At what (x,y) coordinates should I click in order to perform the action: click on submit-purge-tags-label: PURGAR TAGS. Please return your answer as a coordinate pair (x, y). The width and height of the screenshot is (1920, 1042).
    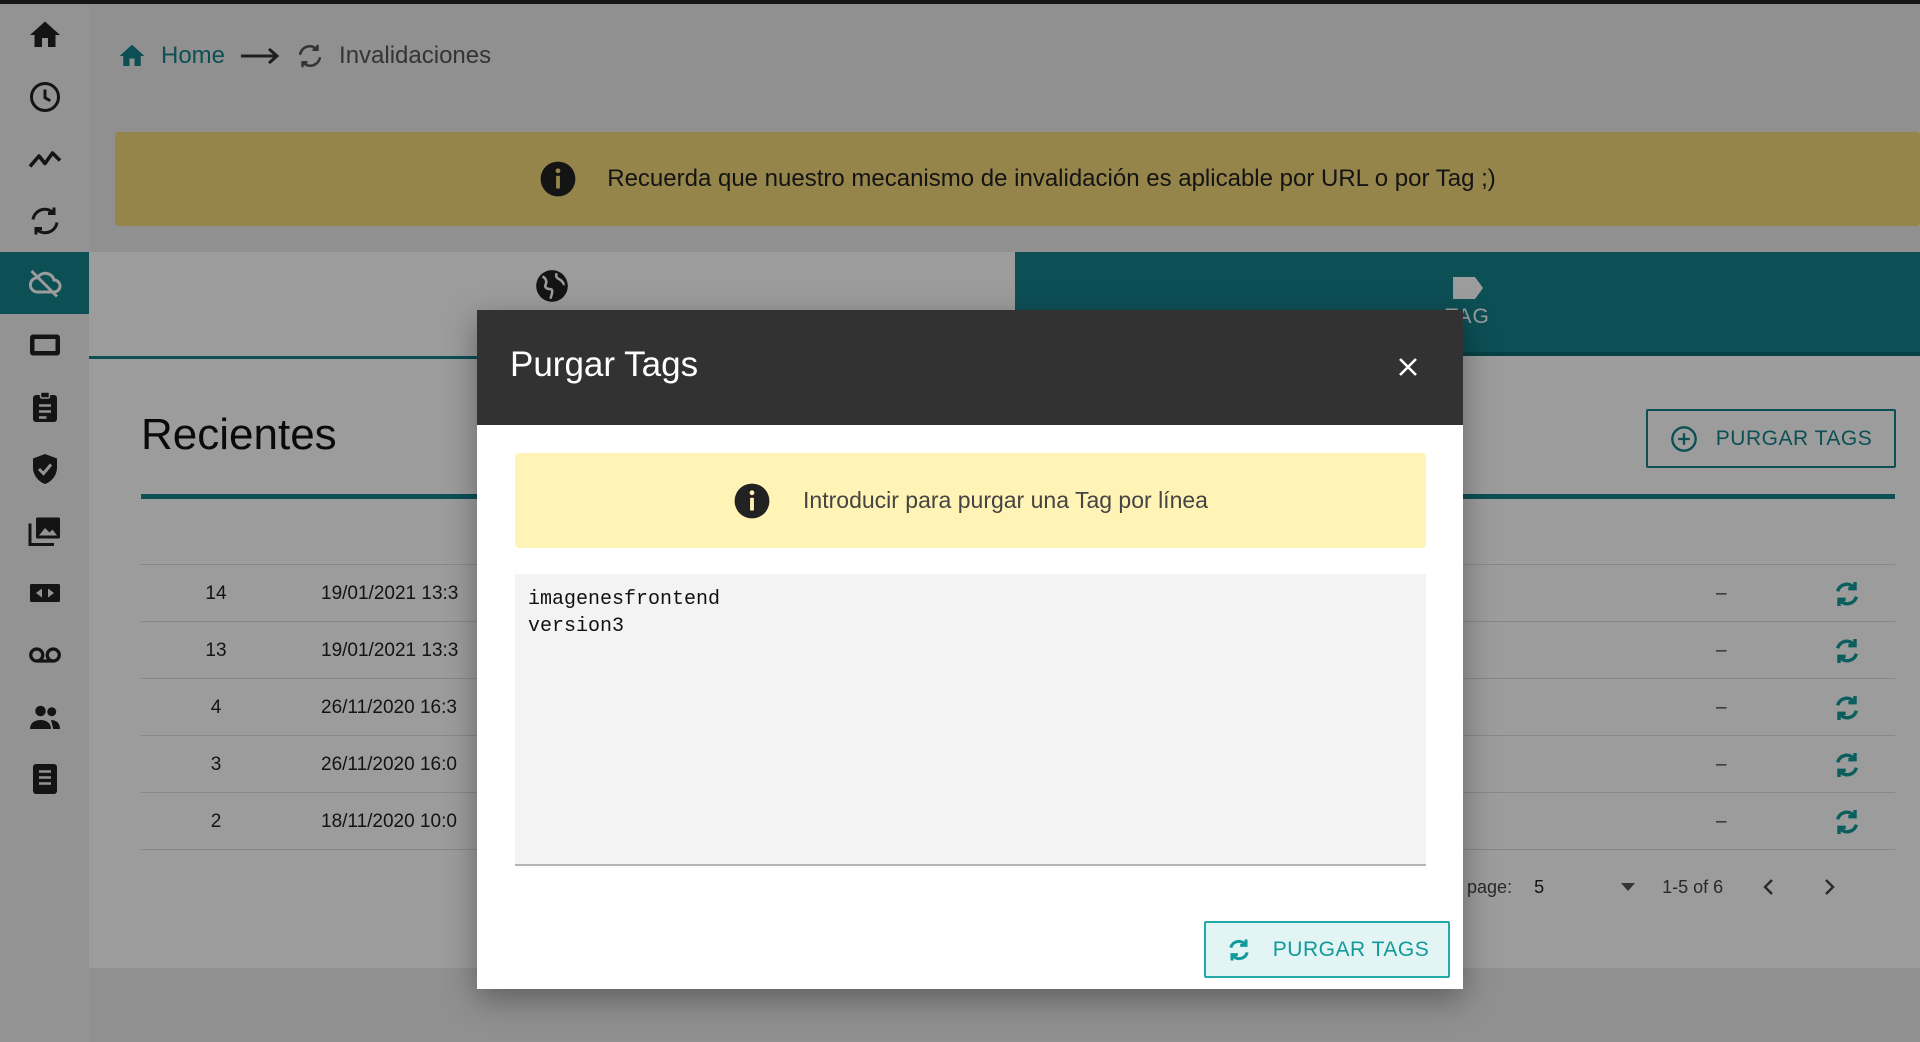
    Looking at the image, I should click on (1351, 949).